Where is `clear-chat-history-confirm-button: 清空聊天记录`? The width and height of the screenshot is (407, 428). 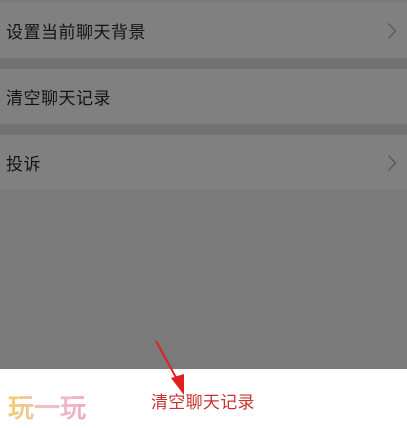
clear-chat-history-confirm-button: 清空聊天记录 is located at coordinates (203, 400).